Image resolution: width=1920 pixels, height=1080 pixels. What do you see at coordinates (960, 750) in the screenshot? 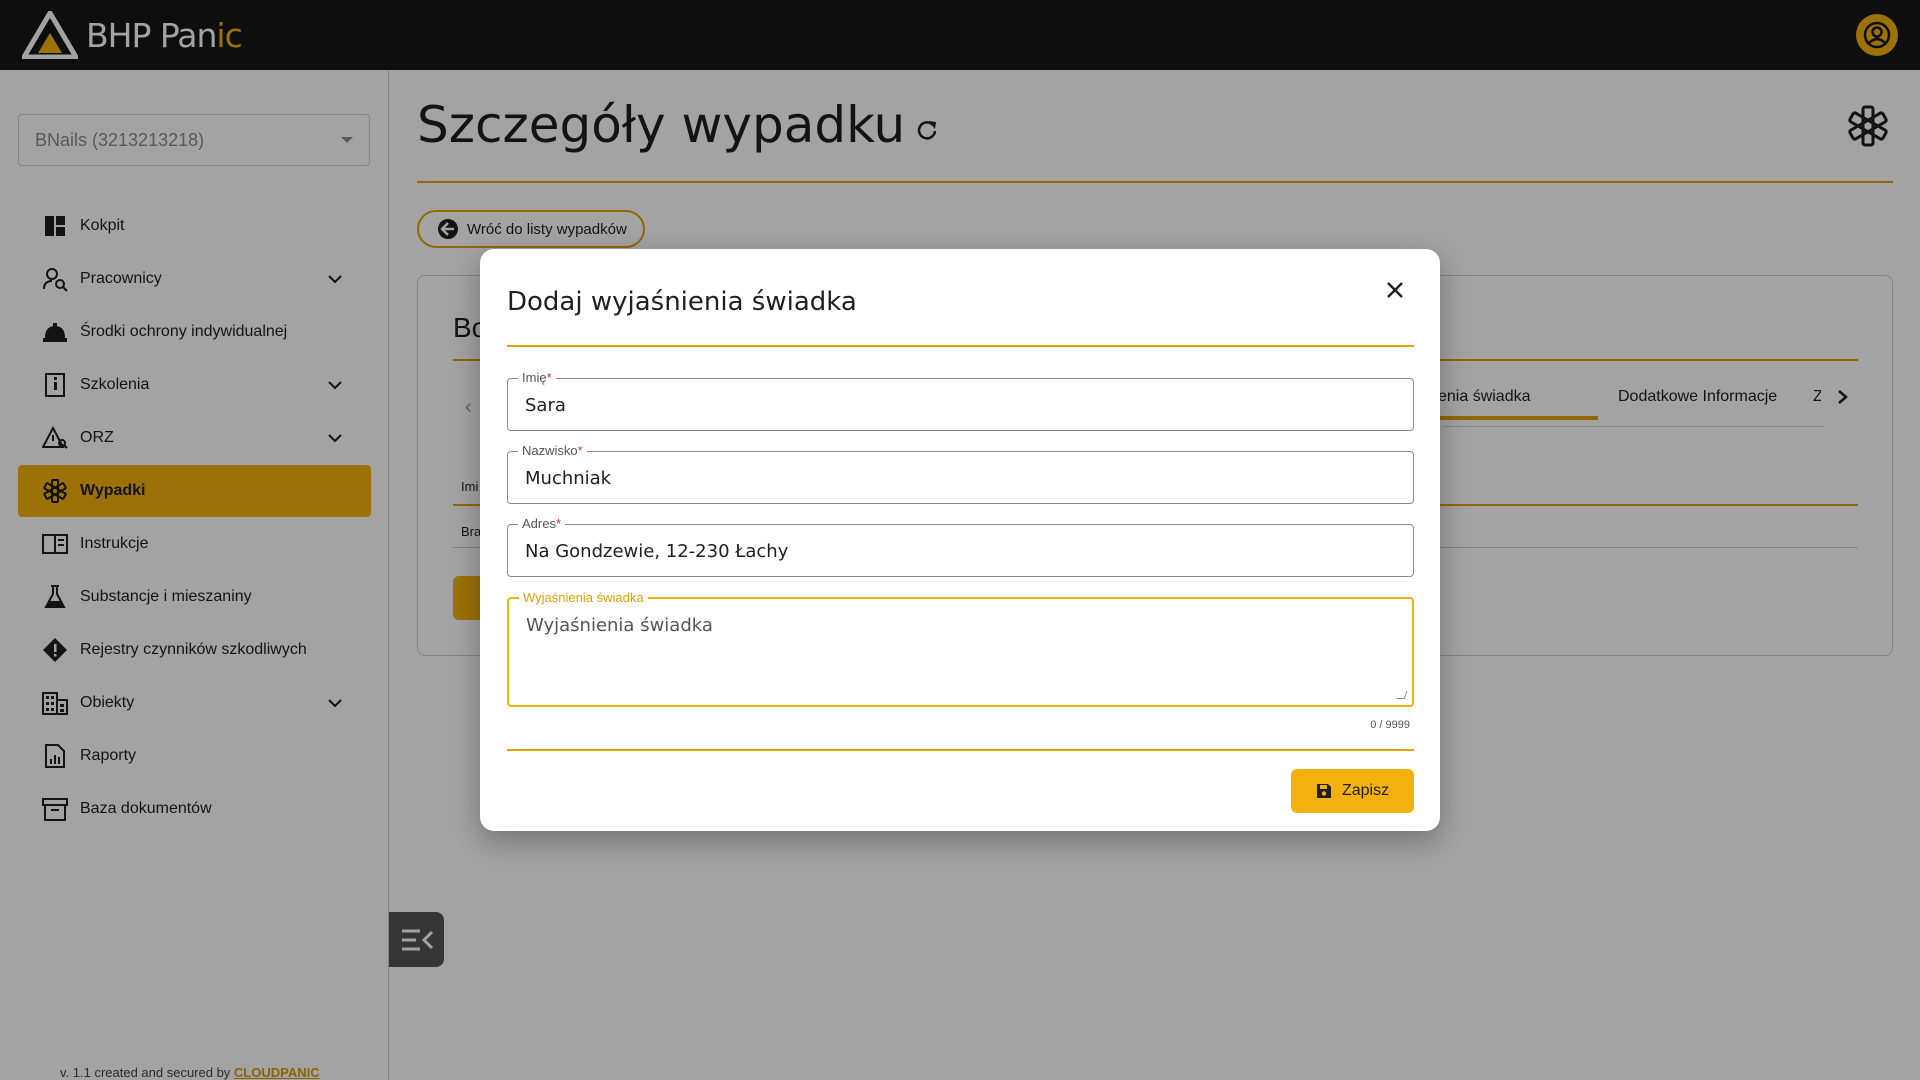
I see `dialog-footer-divider` at bounding box center [960, 750].